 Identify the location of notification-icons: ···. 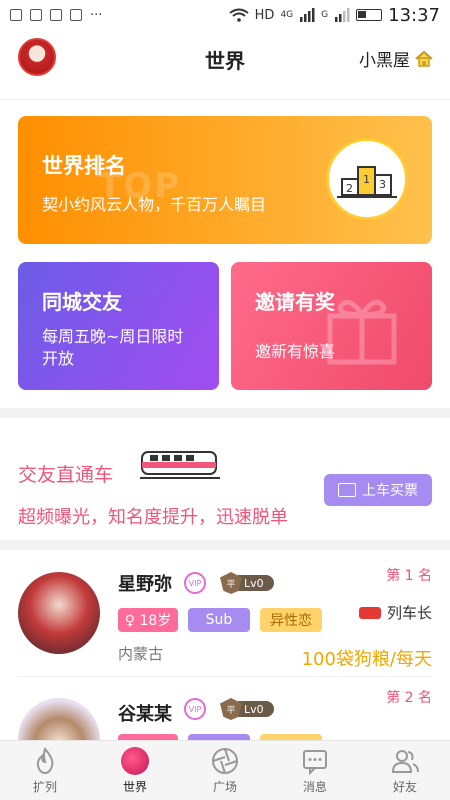
(56, 15).